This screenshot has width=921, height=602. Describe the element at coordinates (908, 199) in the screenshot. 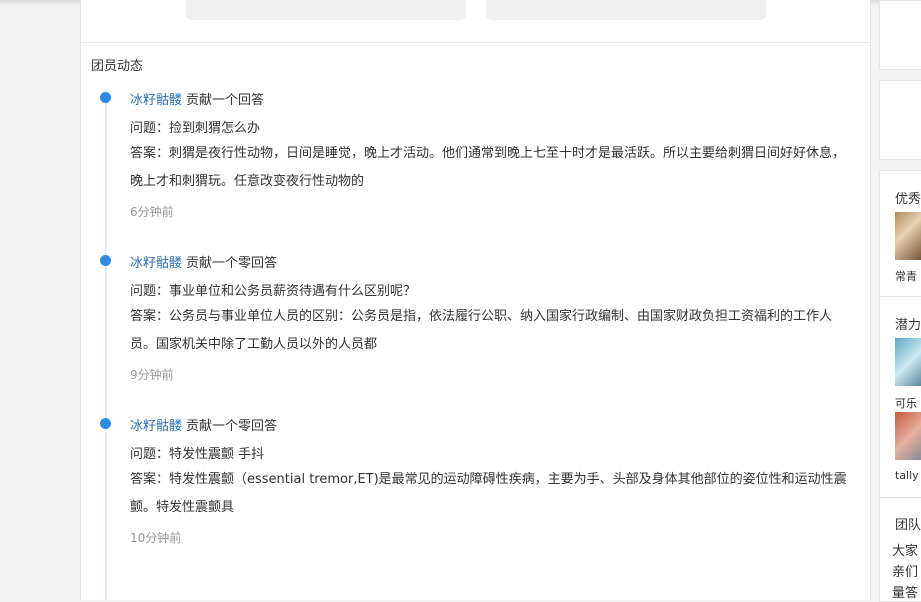

I see `excellent-title: 优秀` at that location.